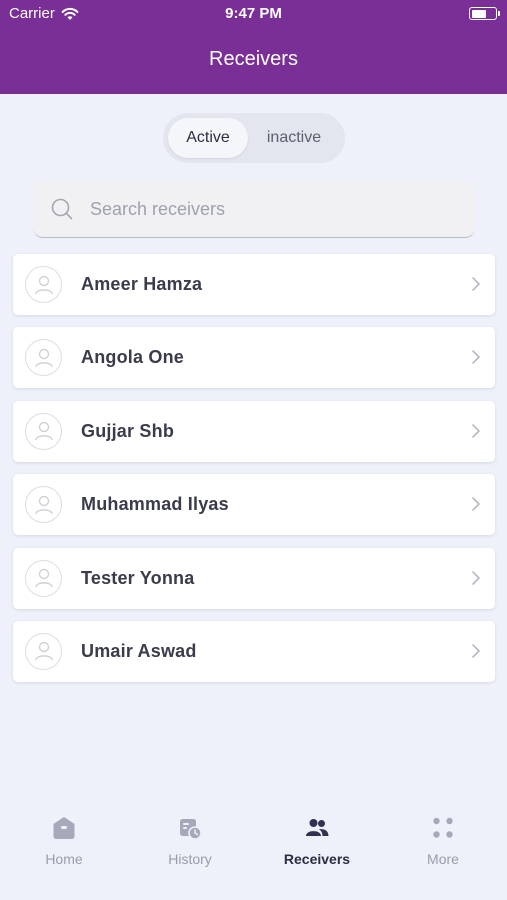 The height and width of the screenshot is (900, 507). I want to click on receiver-list-item: Umair Aswad, so click(254, 651).